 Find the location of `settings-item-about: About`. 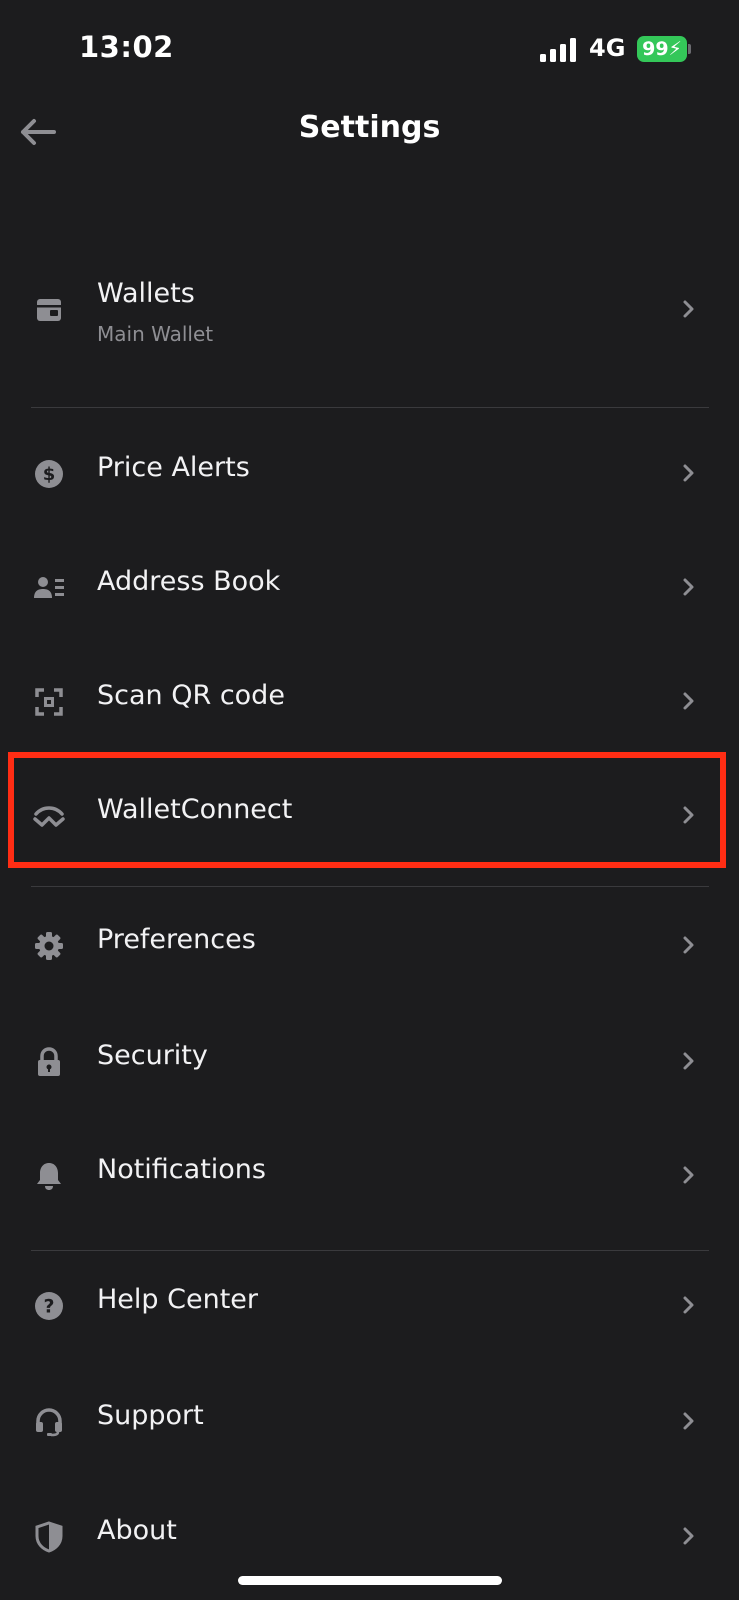

settings-item-about: About is located at coordinates (369, 1537).